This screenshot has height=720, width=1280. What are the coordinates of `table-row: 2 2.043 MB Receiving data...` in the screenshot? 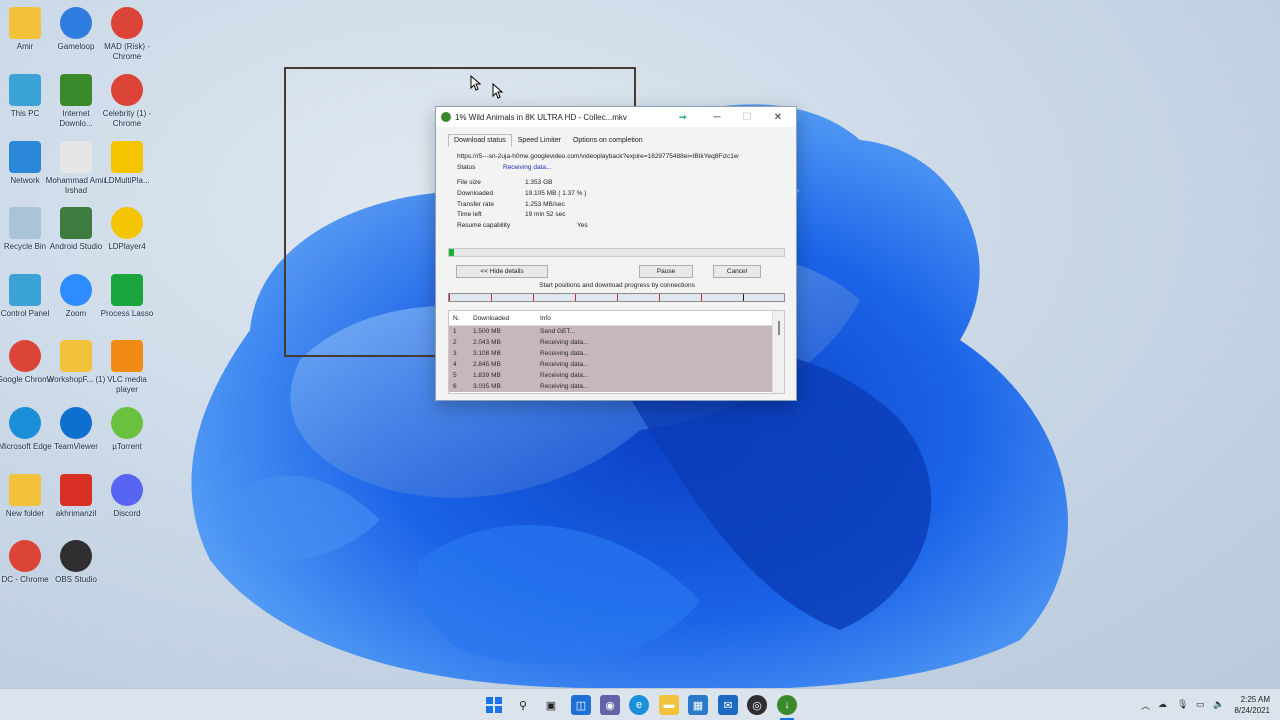 It's located at (611, 342).